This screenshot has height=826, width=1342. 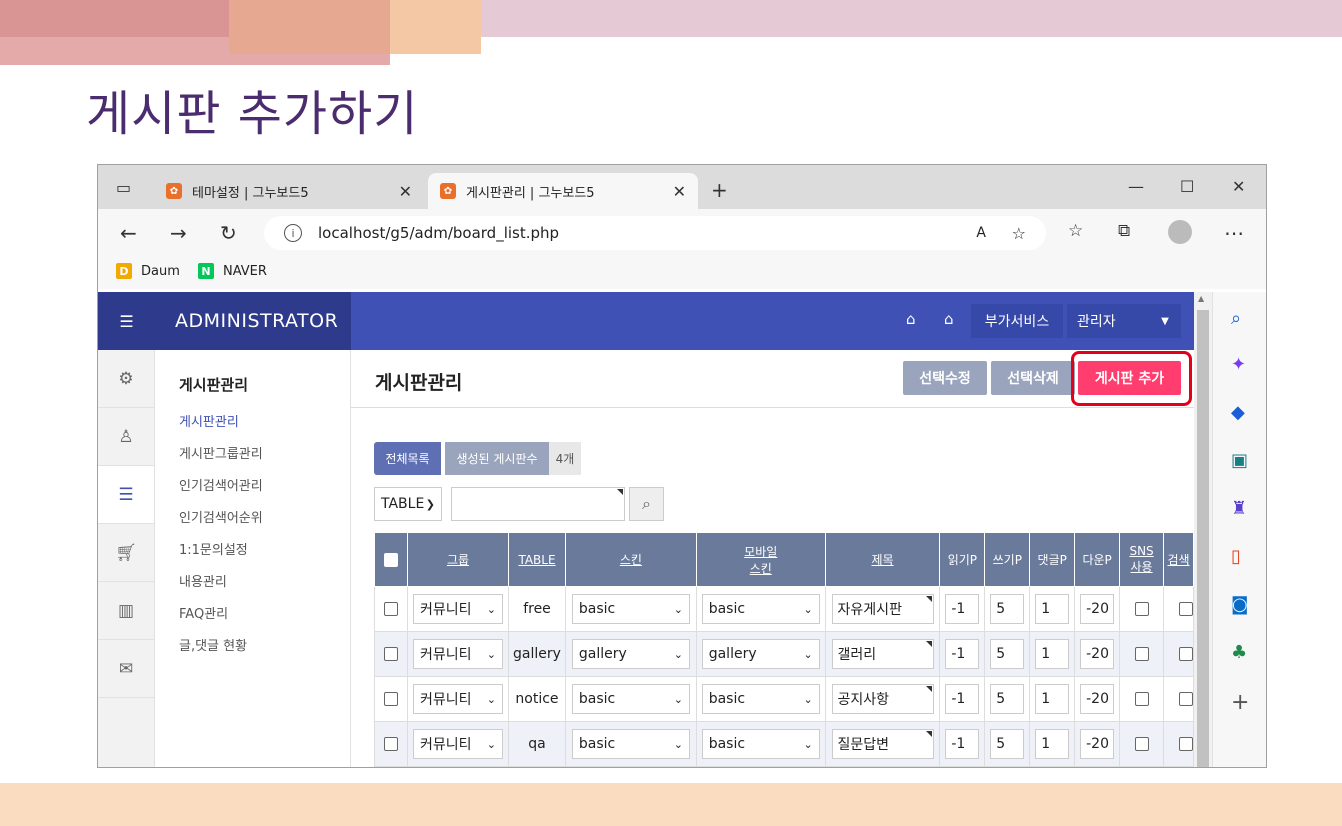 What do you see at coordinates (646, 504) in the screenshot?
I see `search-button: ⌕` at bounding box center [646, 504].